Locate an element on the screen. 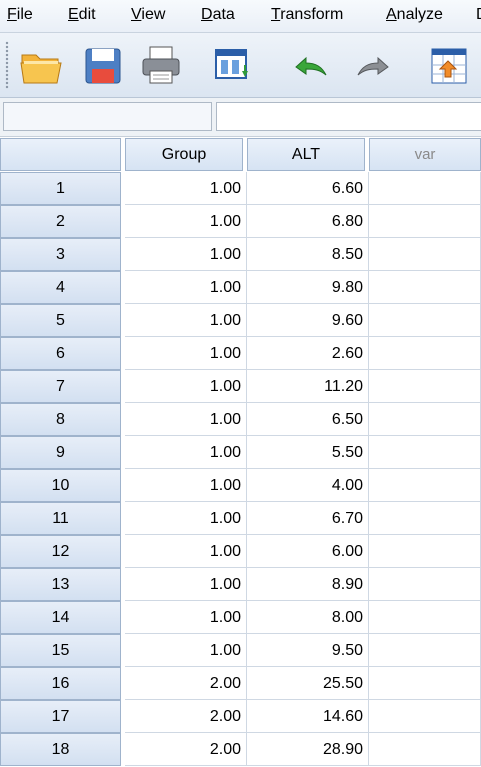  menu-truncated: D is located at coordinates (478, 15).